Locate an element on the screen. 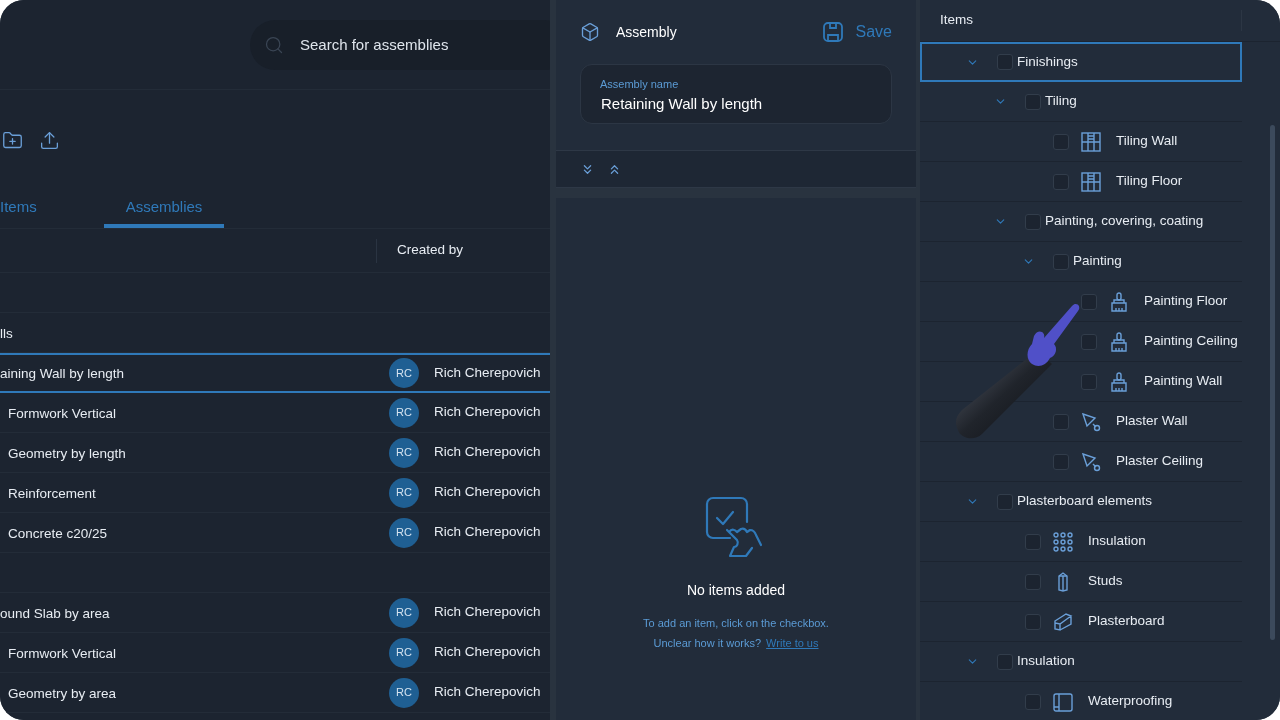 Image resolution: width=1280 pixels, height=720 pixels. tree-label: Tiling Floor is located at coordinates (1149, 181).